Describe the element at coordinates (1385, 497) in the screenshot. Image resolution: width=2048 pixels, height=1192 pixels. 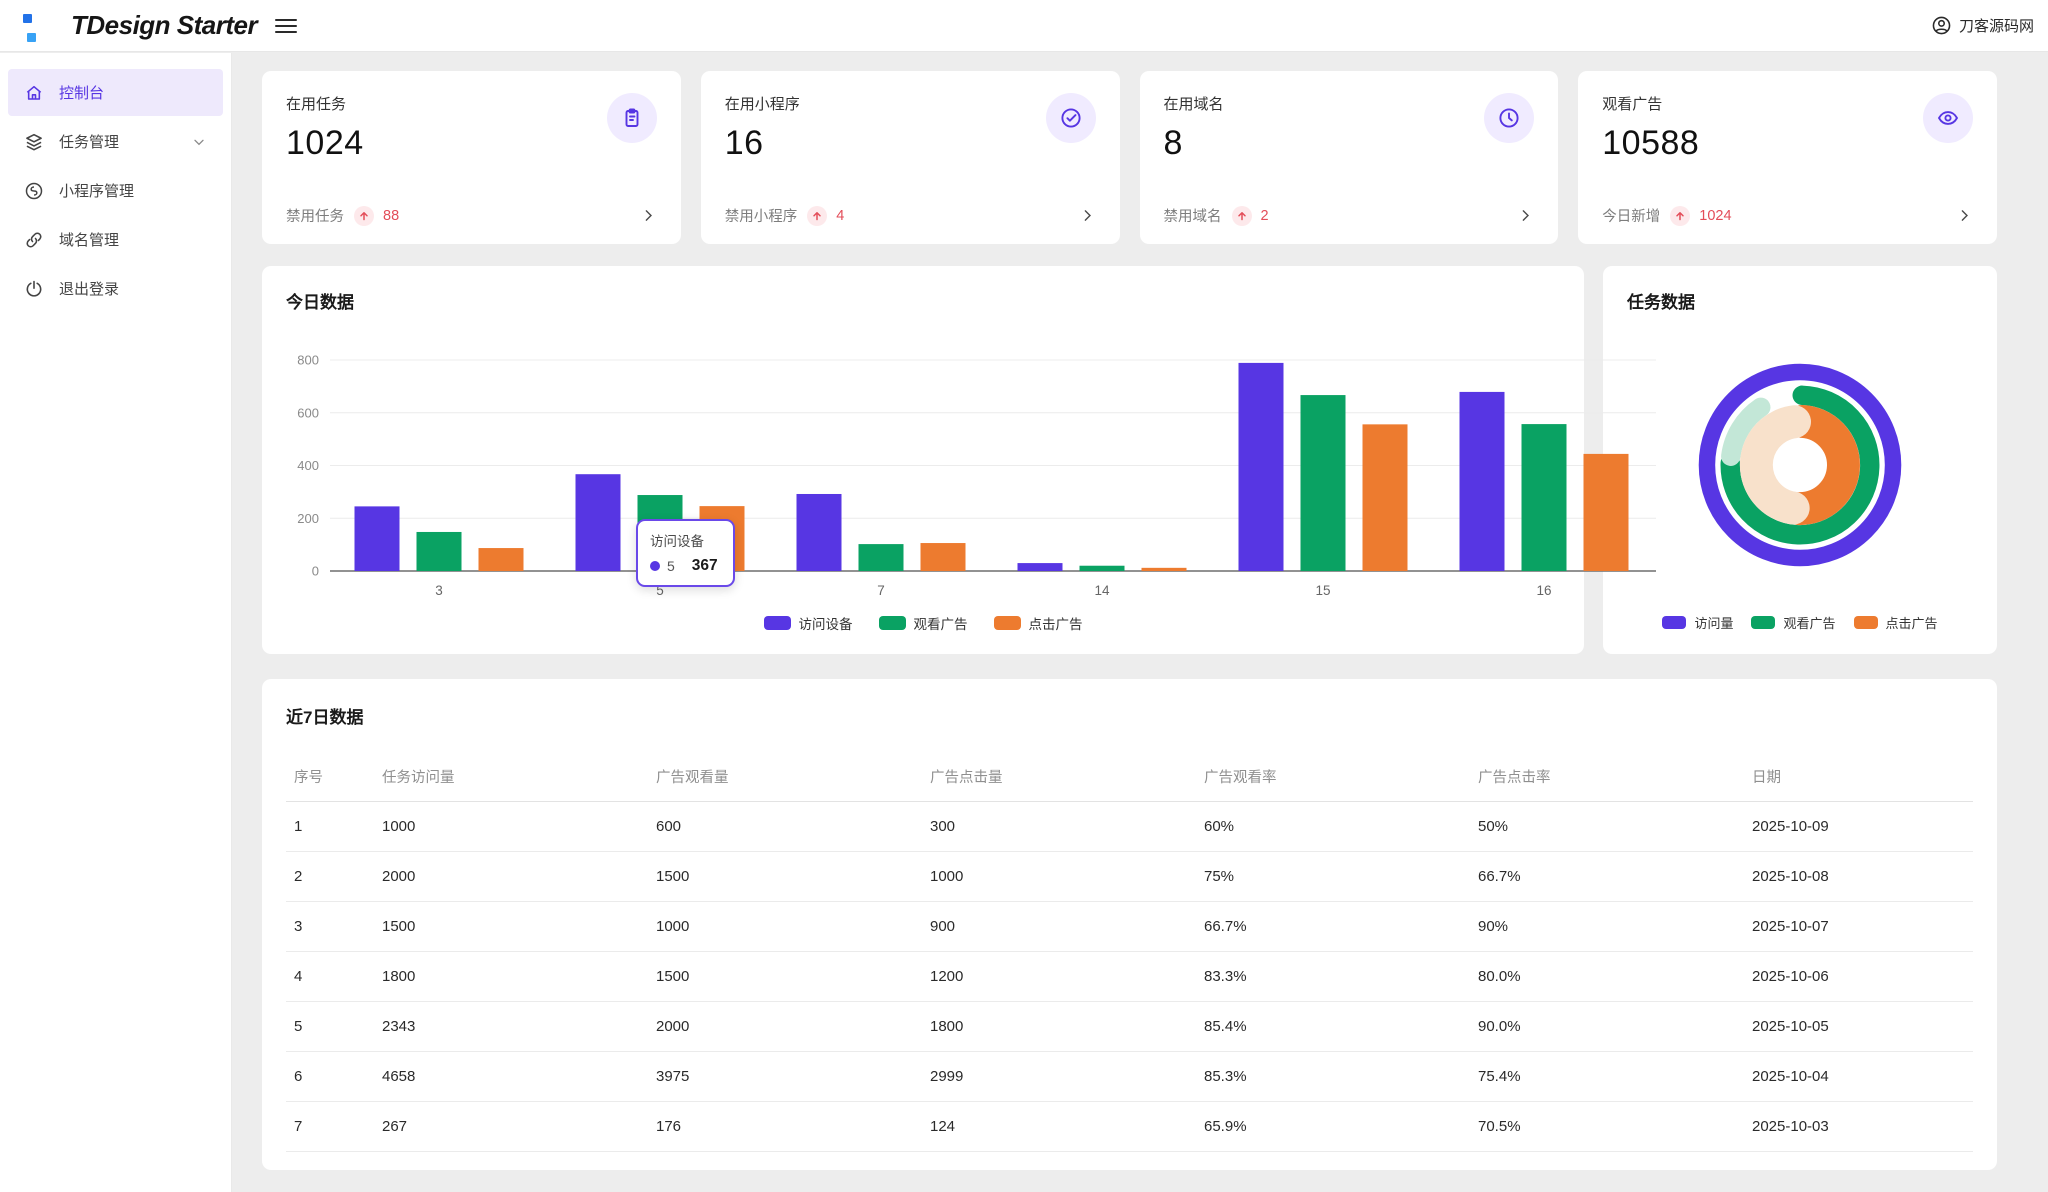
I see `bar-点击广告-15` at that location.